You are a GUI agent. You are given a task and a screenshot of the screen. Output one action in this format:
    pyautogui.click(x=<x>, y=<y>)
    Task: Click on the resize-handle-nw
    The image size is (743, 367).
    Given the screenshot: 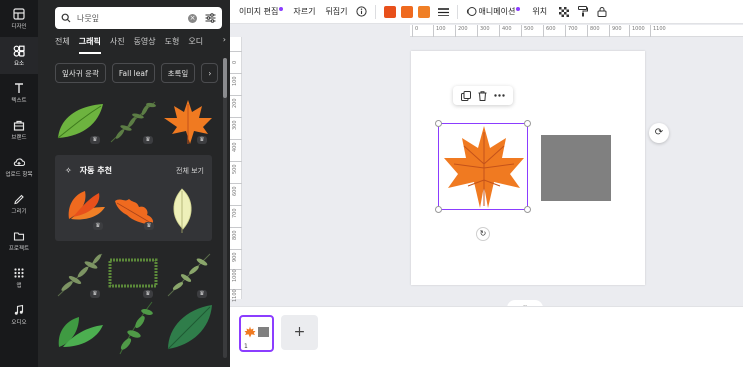 What is the action you would take?
    pyautogui.click(x=438, y=123)
    